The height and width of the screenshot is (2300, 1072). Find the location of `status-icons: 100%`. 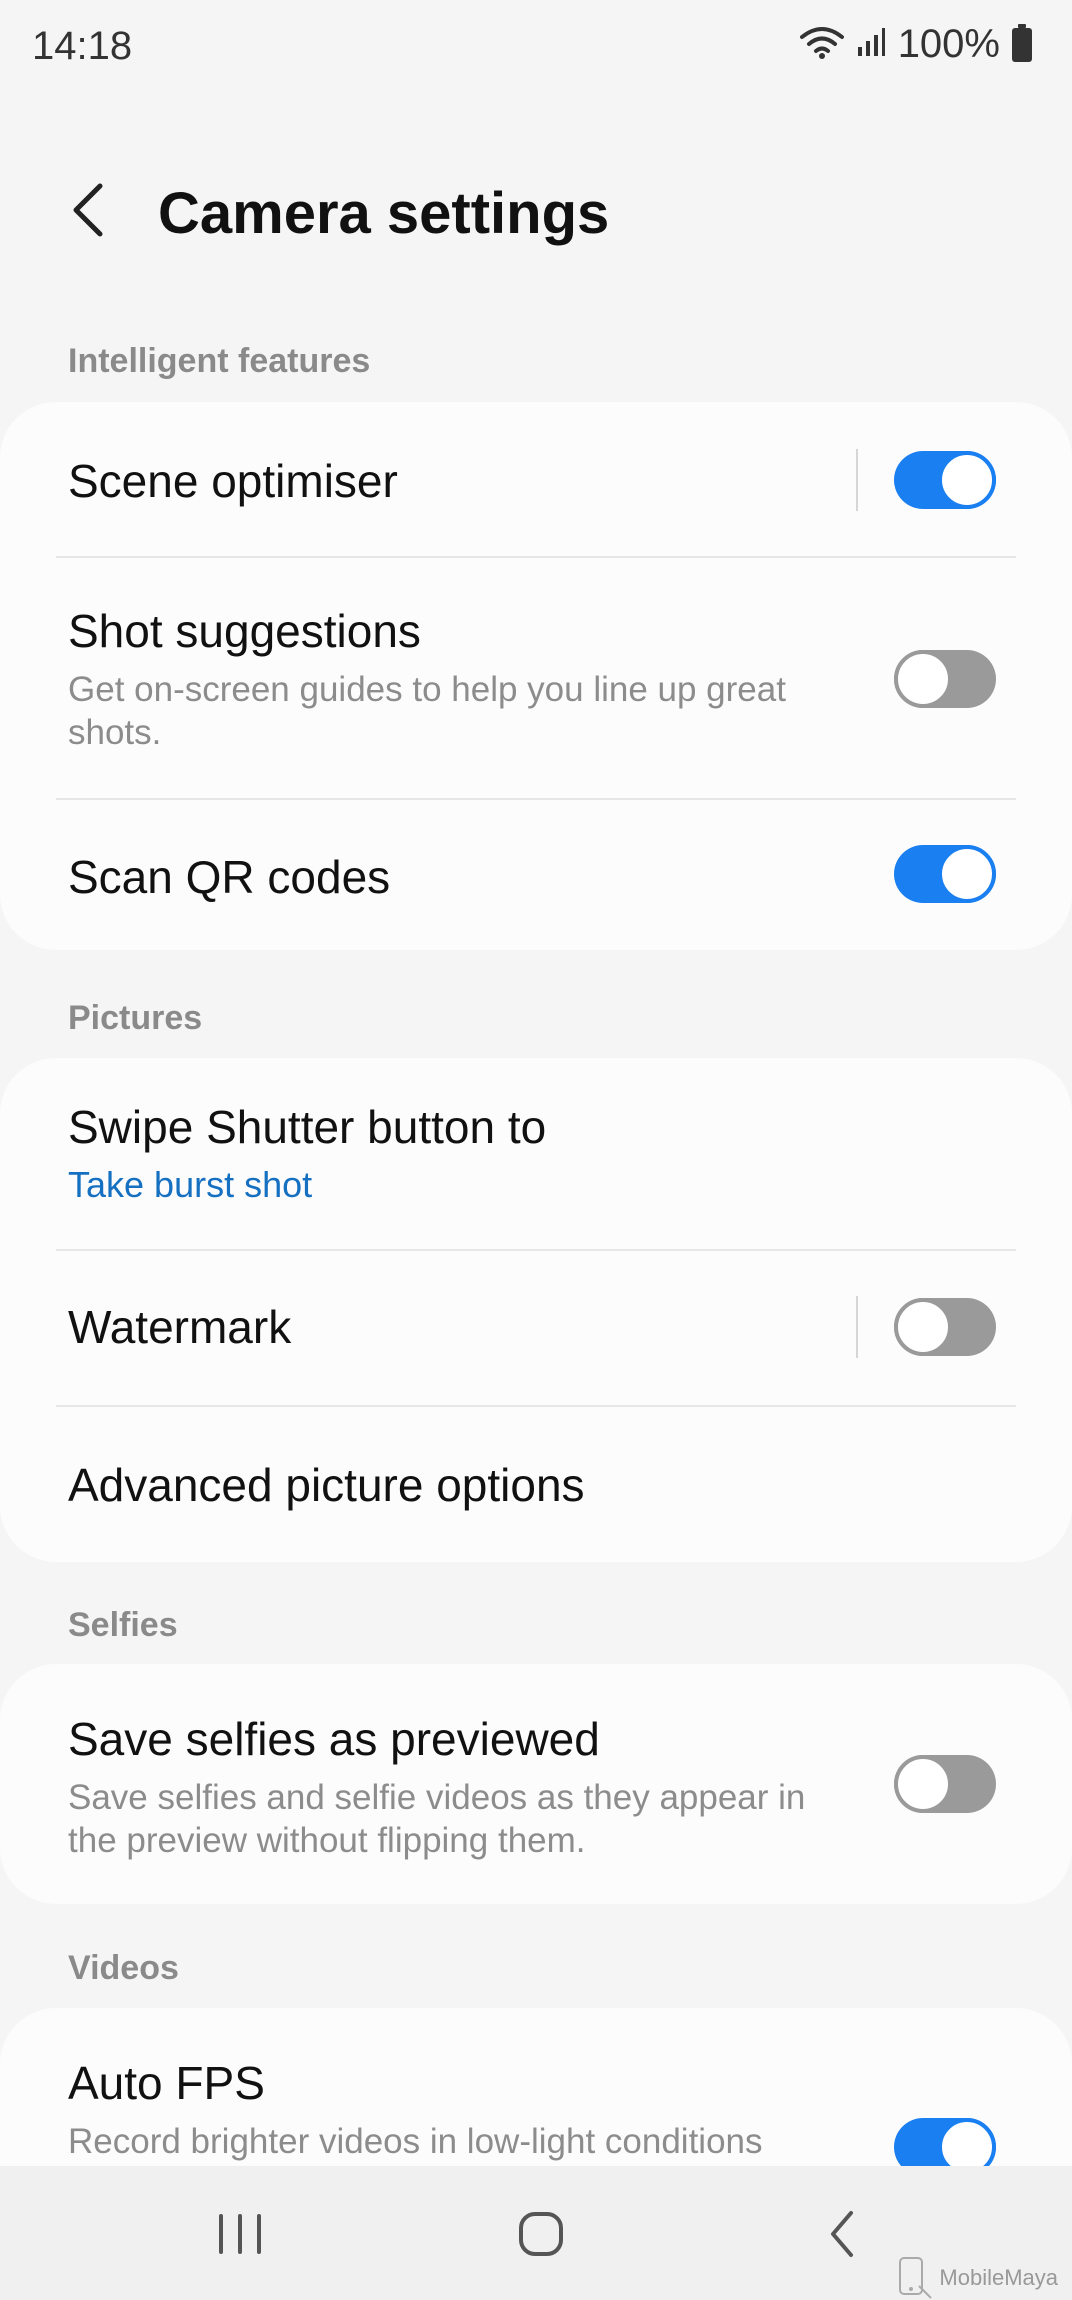

status-icons: 100% is located at coordinates (915, 44).